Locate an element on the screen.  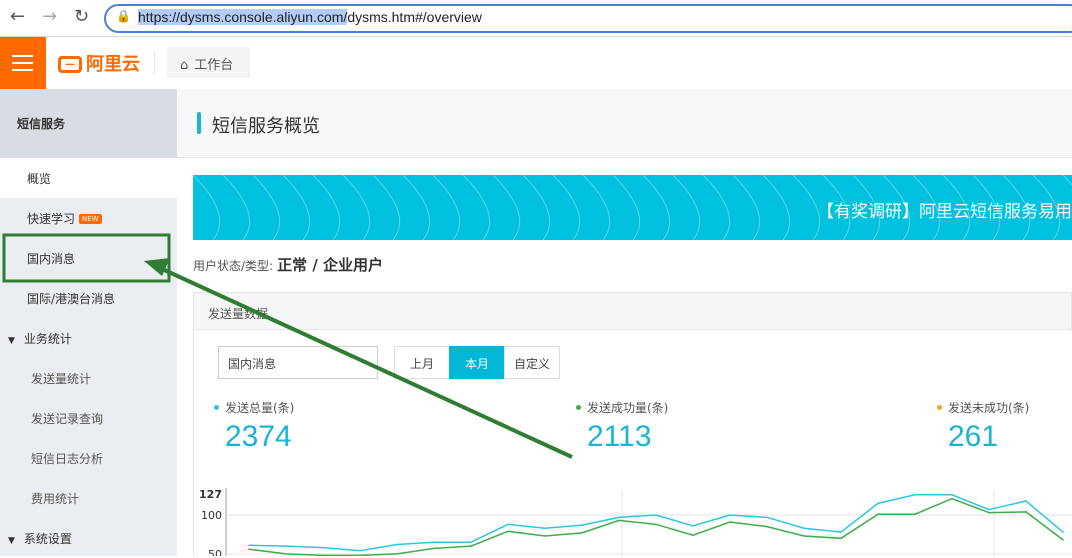
highlight-box is located at coordinates (86, 258).